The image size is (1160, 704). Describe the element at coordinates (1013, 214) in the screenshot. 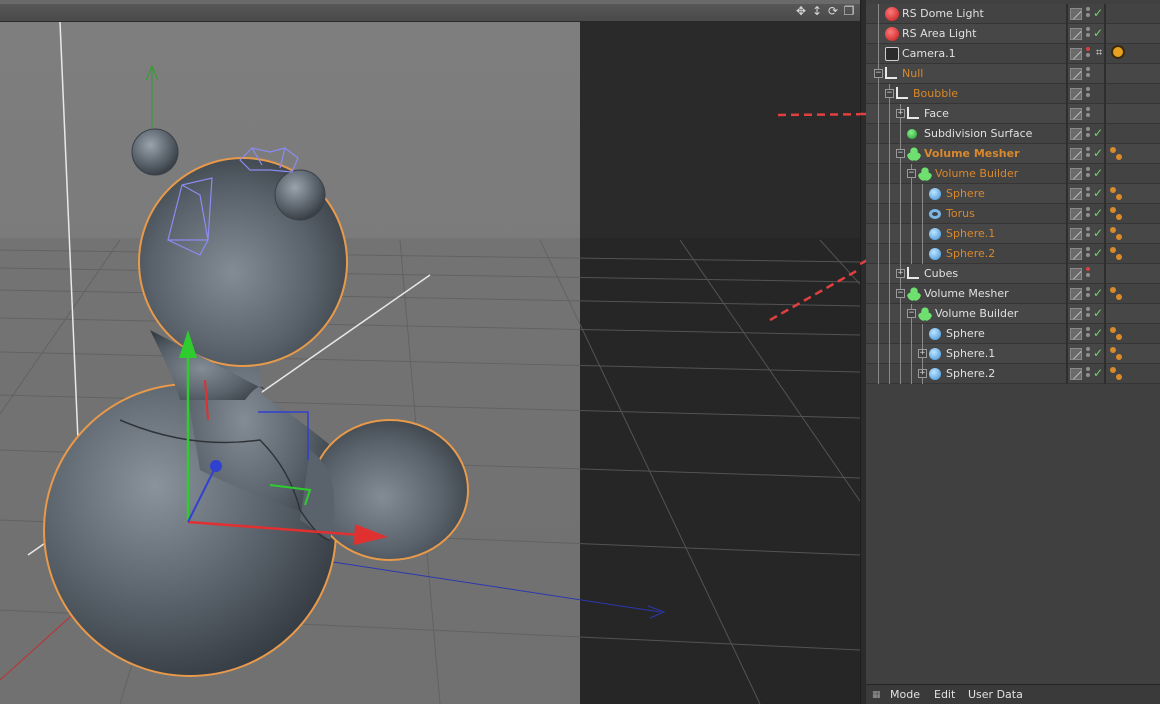

I see `object-row: Torus ✓` at that location.